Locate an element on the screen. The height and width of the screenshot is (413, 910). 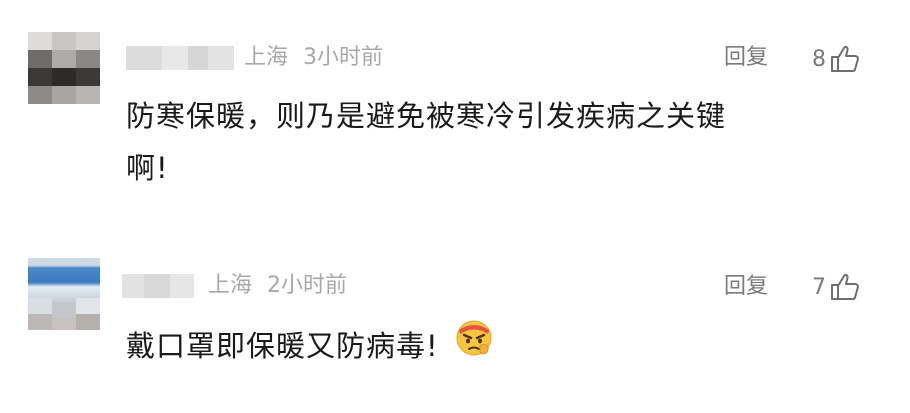
comment-text: 戴口罩即保暖又防病毒! is located at coordinates (310, 347).